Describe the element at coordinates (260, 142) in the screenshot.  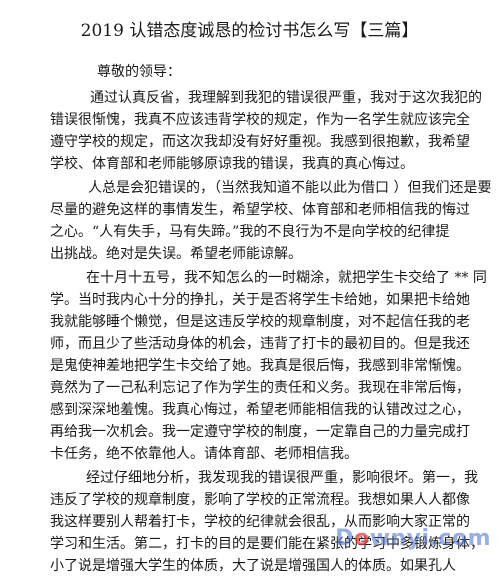
I see `paragraph-line: 遵守学校的规定，而这次我却没有好好重视。我感到很抱歉，我希望` at that location.